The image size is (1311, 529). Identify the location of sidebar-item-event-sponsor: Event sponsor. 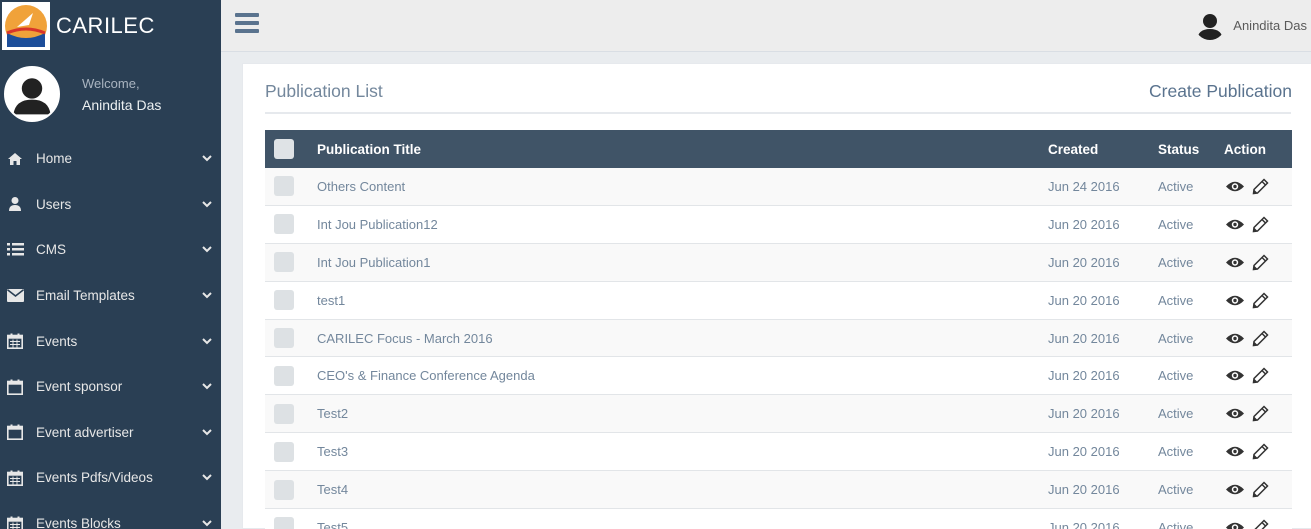
(110, 387).